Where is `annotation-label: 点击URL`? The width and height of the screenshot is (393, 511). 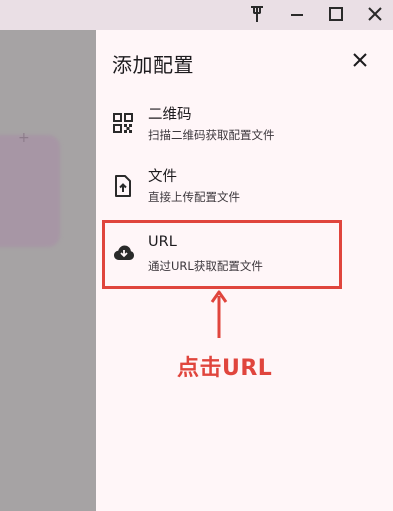 annotation-label: 点击URL is located at coordinates (225, 368).